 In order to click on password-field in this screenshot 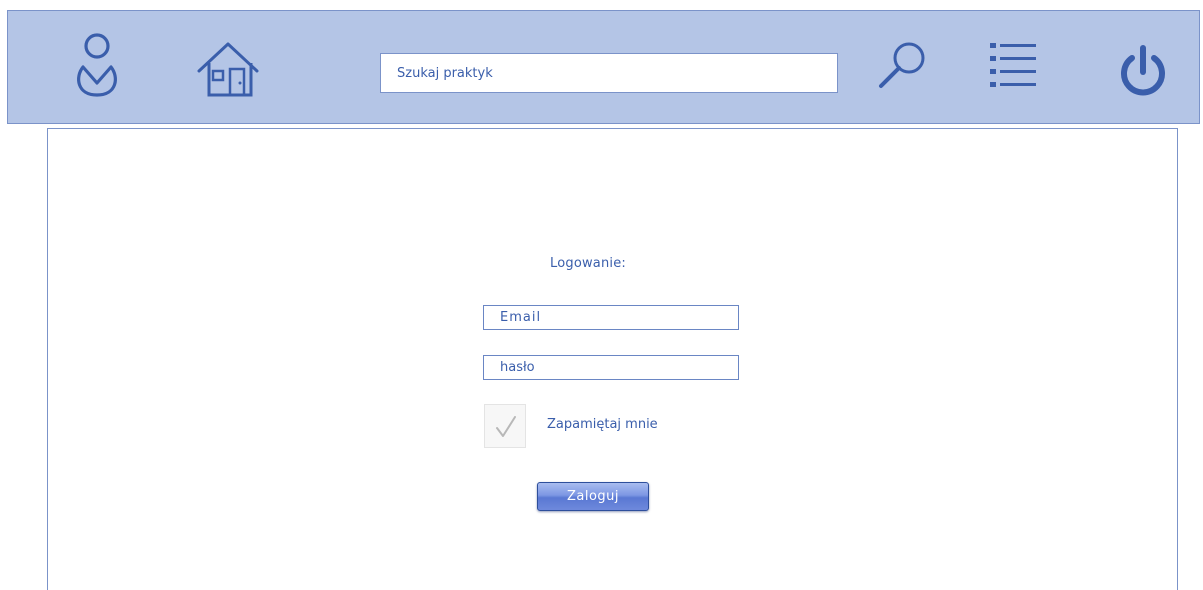, I will do `click(611, 367)`.